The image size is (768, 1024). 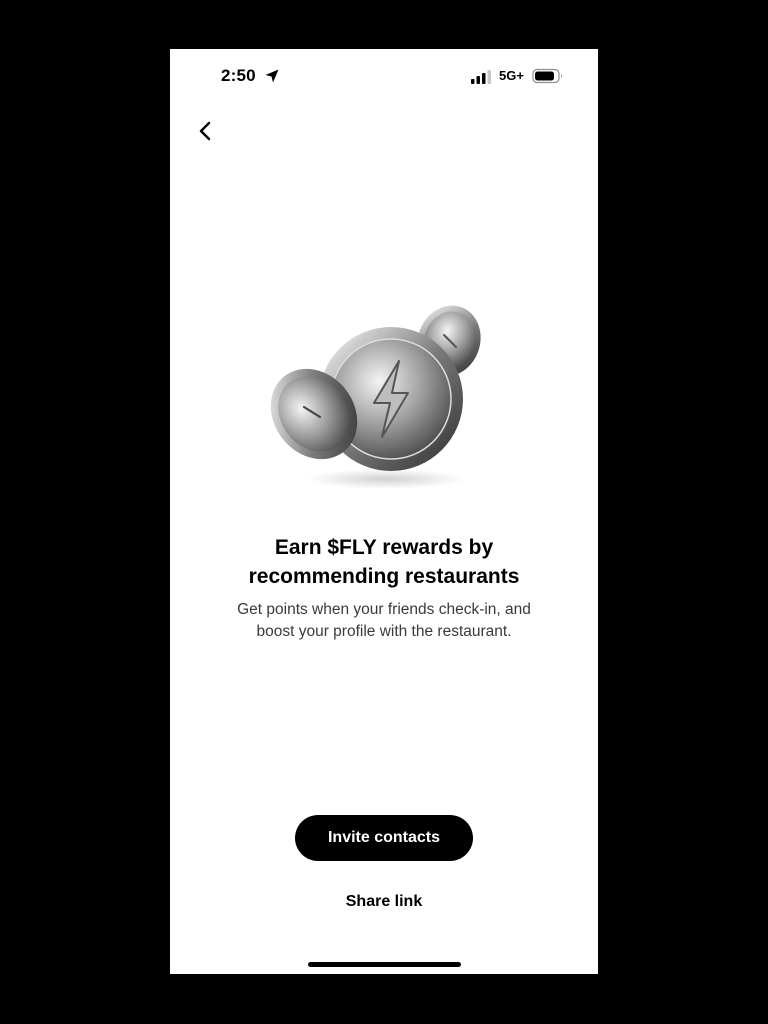 I want to click on signal-bars-icon, so click(x=481, y=77).